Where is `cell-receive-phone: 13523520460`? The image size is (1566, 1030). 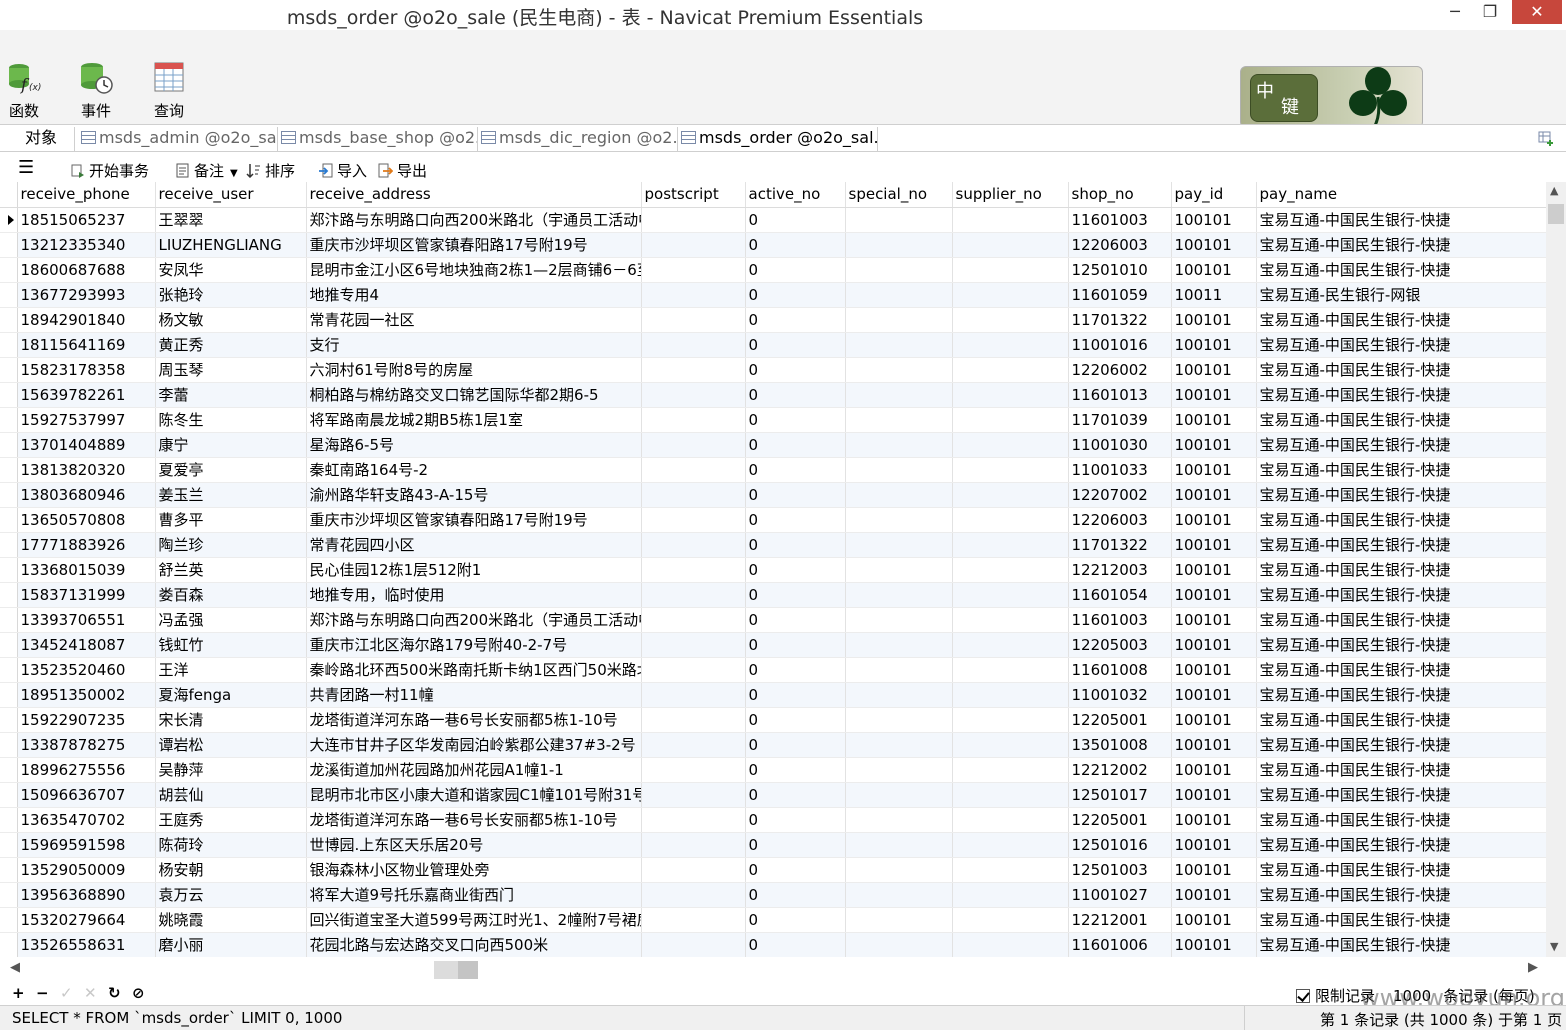 cell-receive-phone: 13523520460 is located at coordinates (86, 670).